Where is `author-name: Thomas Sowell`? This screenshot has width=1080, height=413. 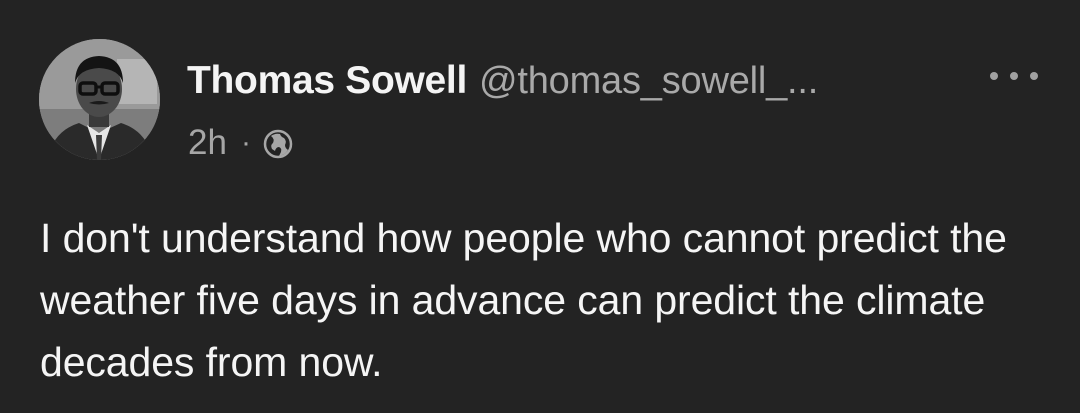
author-name: Thomas Sowell is located at coordinates (327, 81).